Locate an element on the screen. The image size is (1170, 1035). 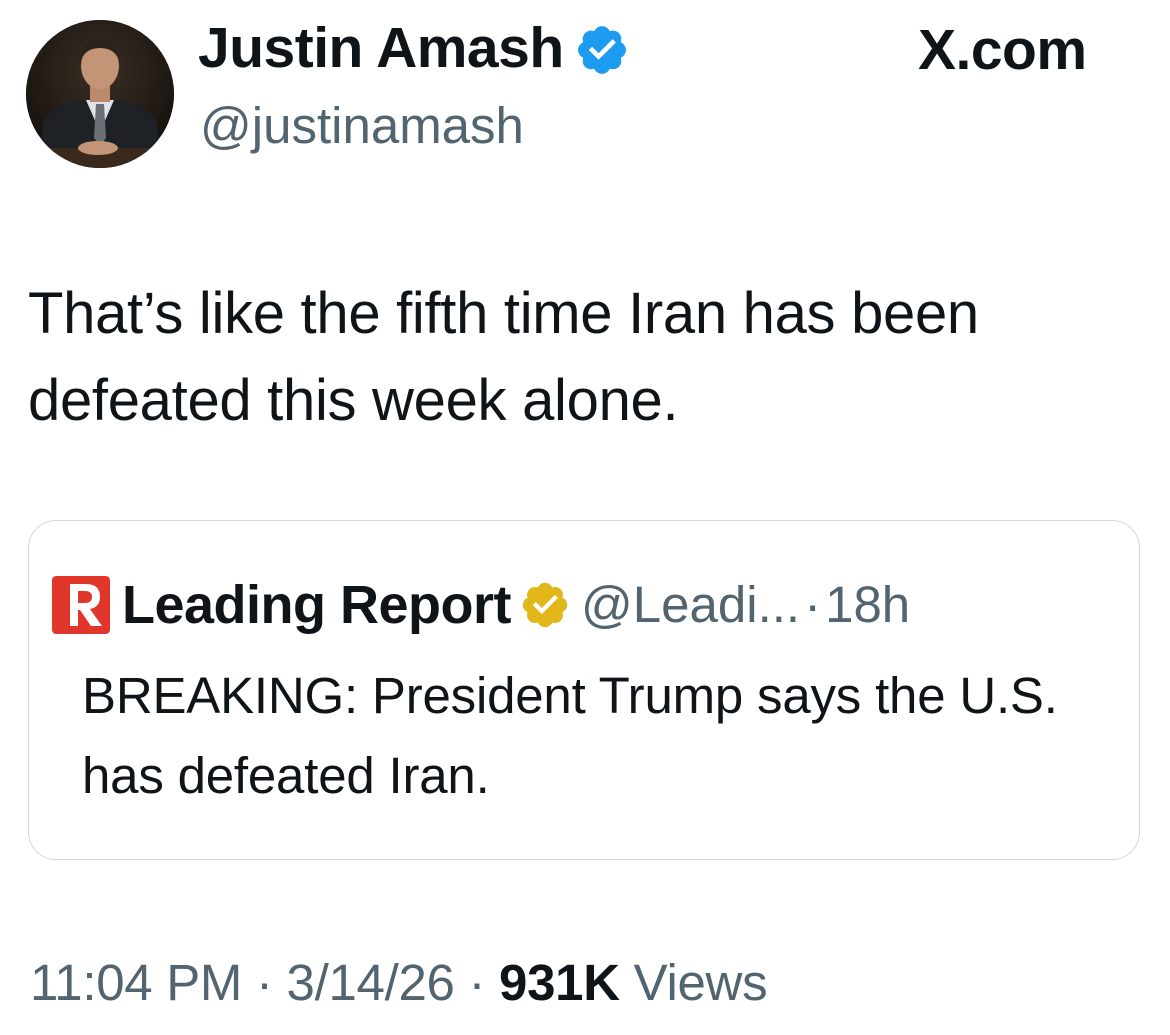
author-handle: @justinamash is located at coordinates (362, 126).